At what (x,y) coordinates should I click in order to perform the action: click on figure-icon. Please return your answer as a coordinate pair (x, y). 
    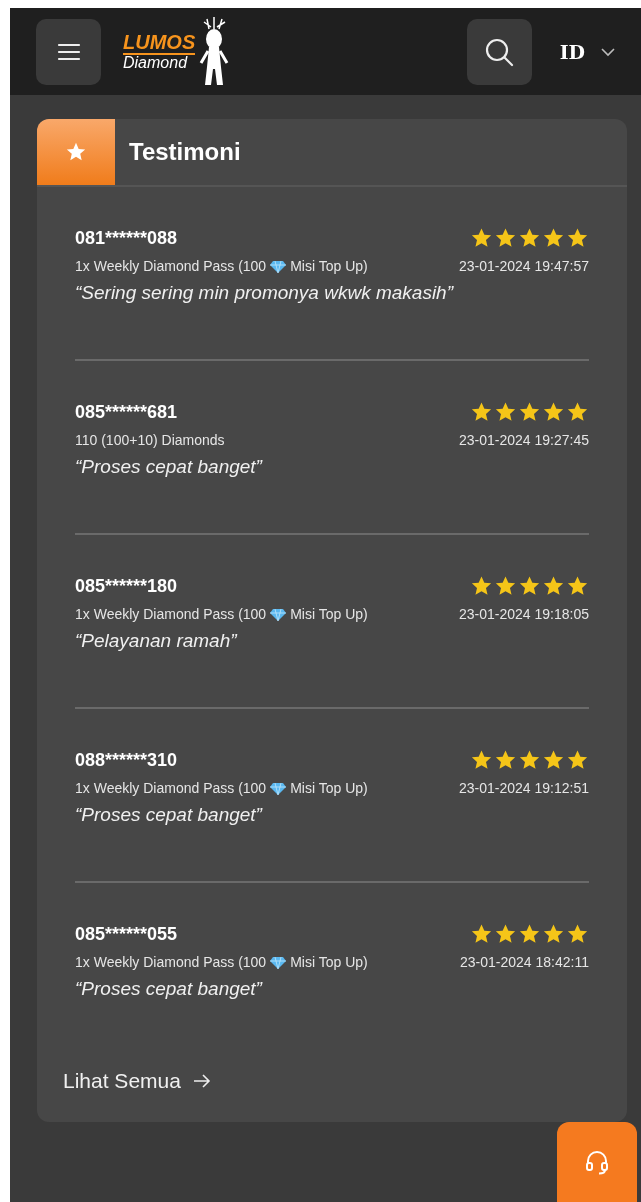
    Looking at the image, I should click on (214, 51).